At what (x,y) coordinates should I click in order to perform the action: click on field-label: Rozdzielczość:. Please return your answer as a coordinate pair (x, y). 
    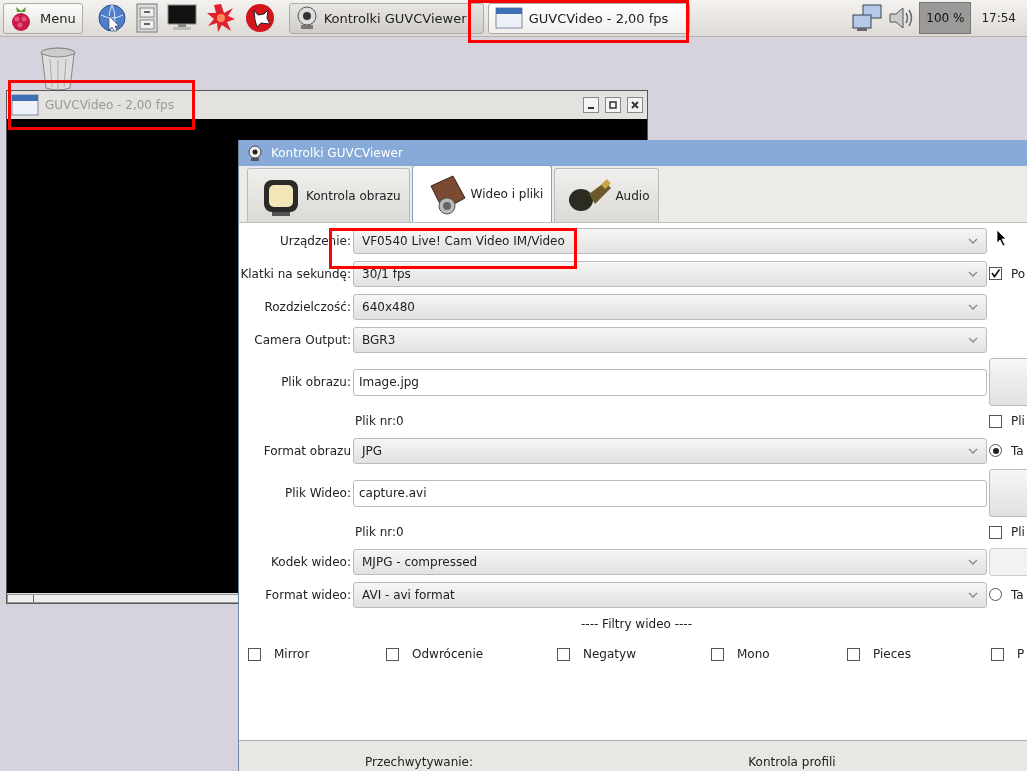
    Looking at the image, I should click on (307, 306).